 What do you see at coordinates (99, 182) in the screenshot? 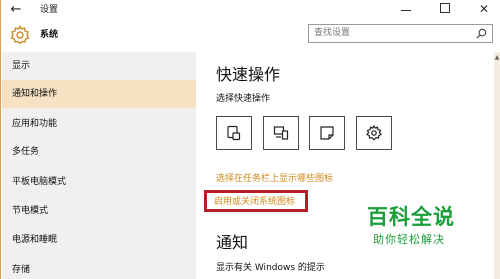
I see `sidebar-item-tablet-mode: 平板电脑模式` at bounding box center [99, 182].